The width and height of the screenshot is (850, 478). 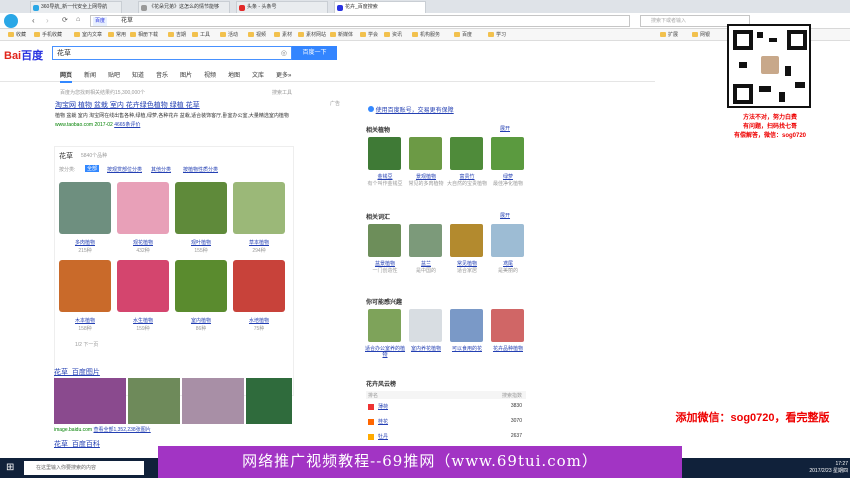 What do you see at coordinates (497, 35) in the screenshot?
I see `bookmark-item: 学习` at bounding box center [497, 35].